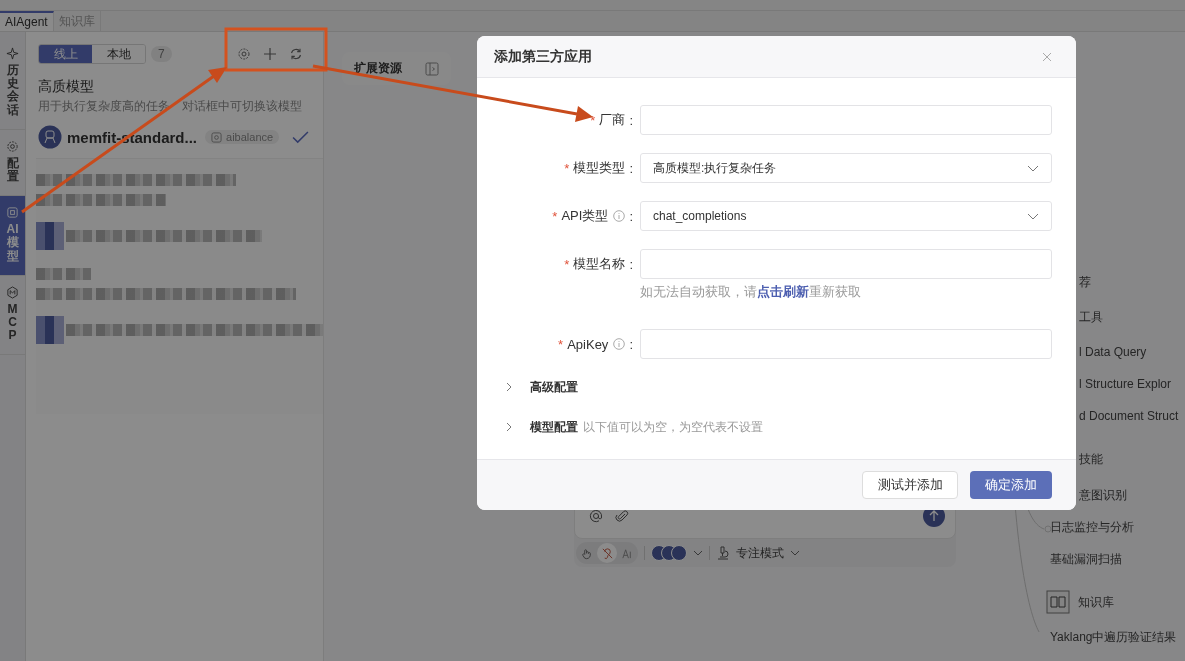  What do you see at coordinates (599, 264) in the screenshot?
I see `field-label: 模型名称` at bounding box center [599, 264].